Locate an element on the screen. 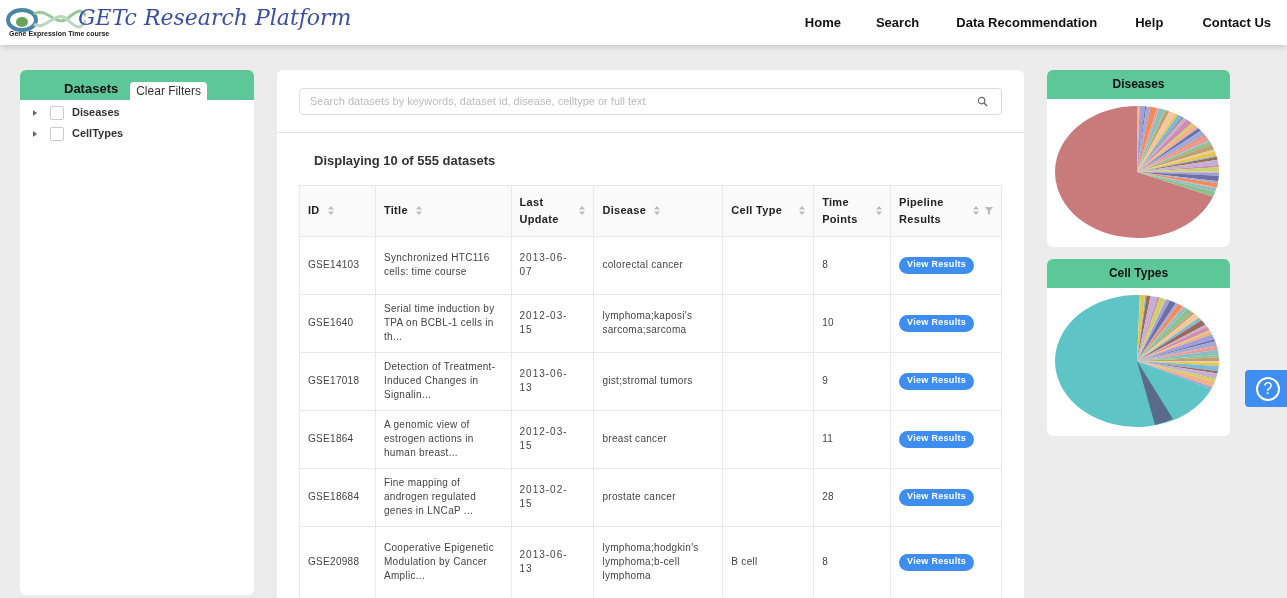  result-count: Displaying 10 of 555 datasets is located at coordinates (405, 161).